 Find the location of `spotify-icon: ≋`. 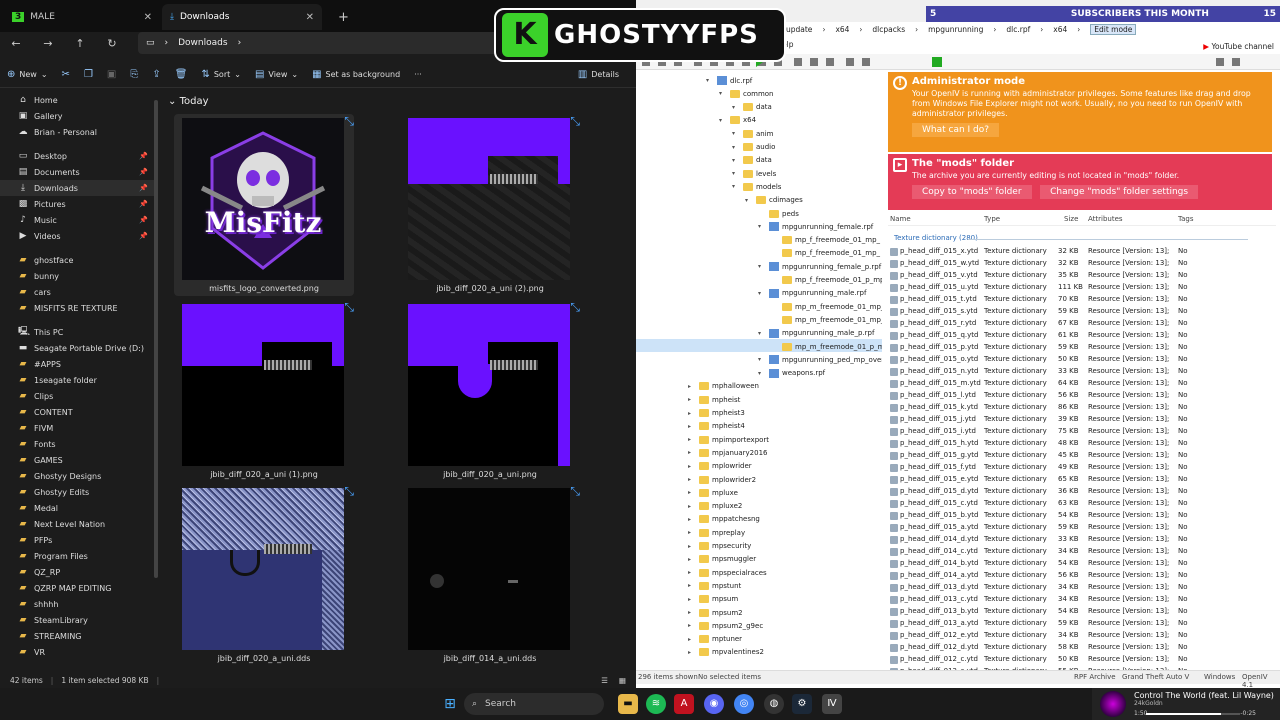

spotify-icon: ≋ is located at coordinates (656, 704).